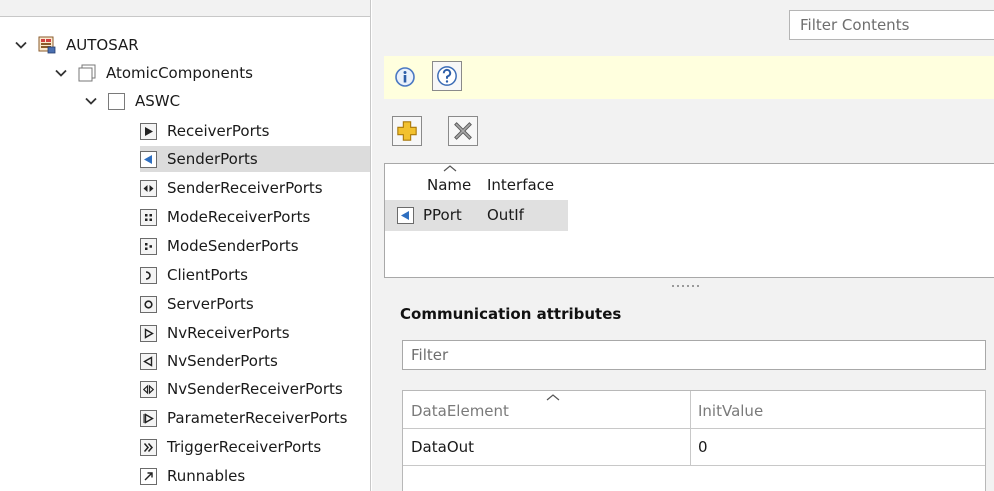 The image size is (994, 491). Describe the element at coordinates (148, 217) in the screenshot. I see `mode-receiver-port-icon` at that location.